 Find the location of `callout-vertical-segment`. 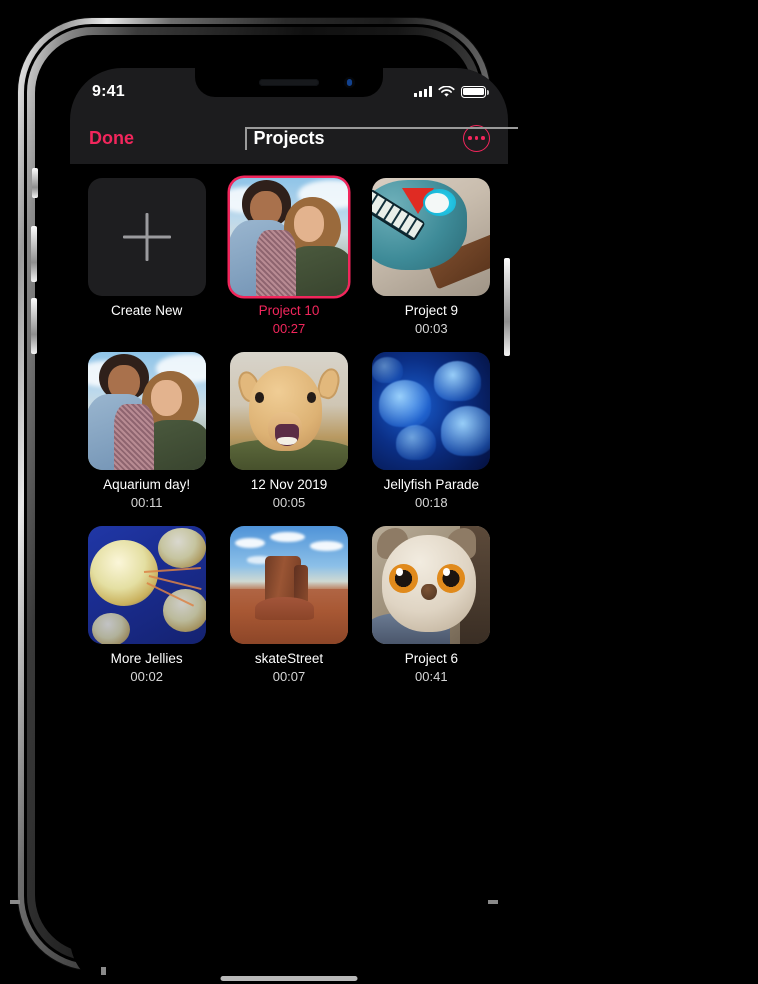

callout-vertical-segment is located at coordinates (246, 139).